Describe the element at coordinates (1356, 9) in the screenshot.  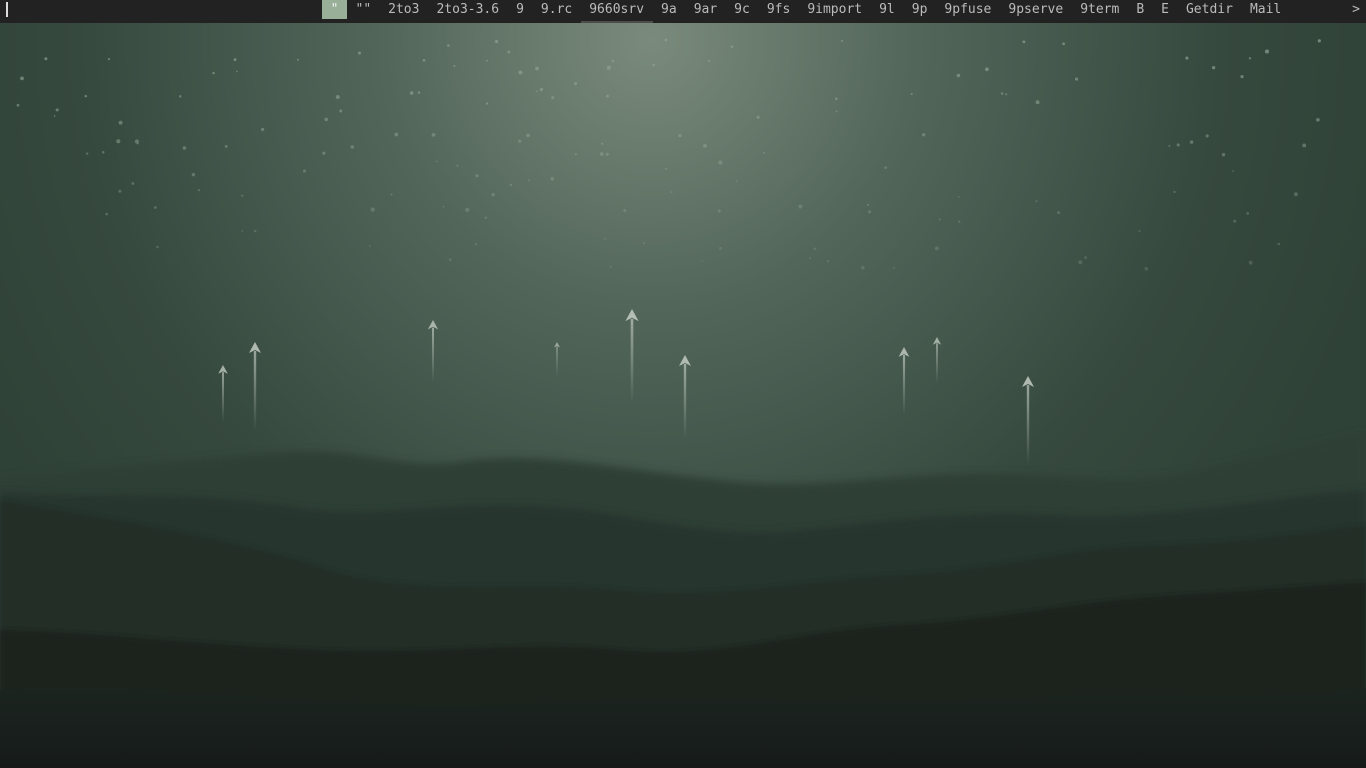
I see `more-items-arrow: >` at that location.